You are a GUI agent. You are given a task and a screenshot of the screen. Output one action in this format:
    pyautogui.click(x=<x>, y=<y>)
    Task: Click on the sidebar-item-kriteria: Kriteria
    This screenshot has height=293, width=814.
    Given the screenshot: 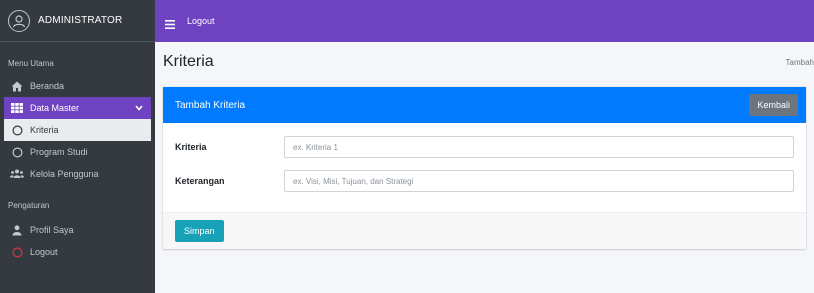 What is the action you would take?
    pyautogui.click(x=77, y=130)
    